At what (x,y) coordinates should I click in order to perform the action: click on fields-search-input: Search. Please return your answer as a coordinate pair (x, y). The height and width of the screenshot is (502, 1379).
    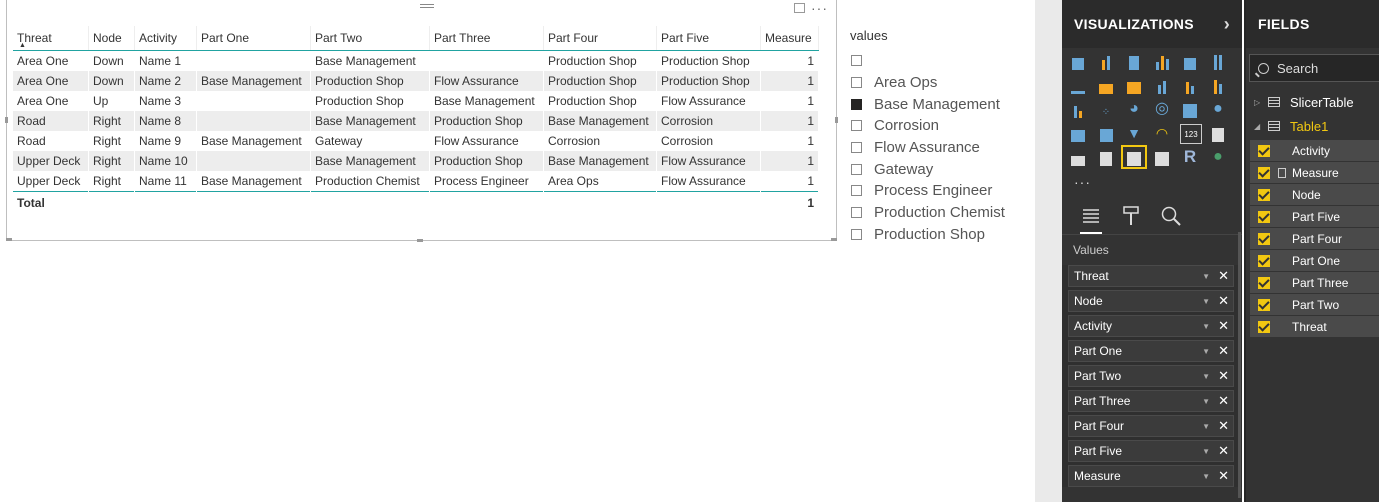
    Looking at the image, I should click on (1314, 68).